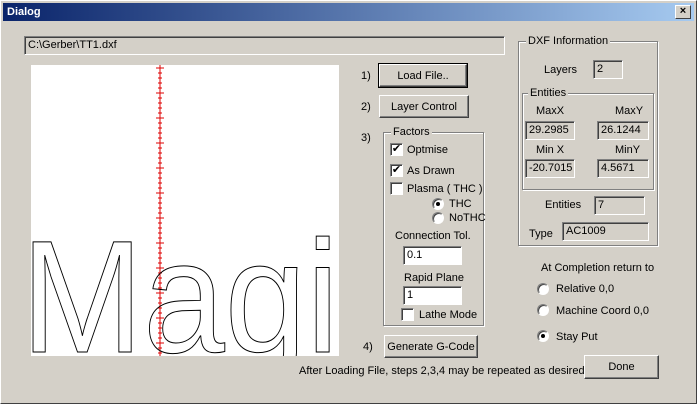  I want to click on machine-coord-radio, so click(543, 310).